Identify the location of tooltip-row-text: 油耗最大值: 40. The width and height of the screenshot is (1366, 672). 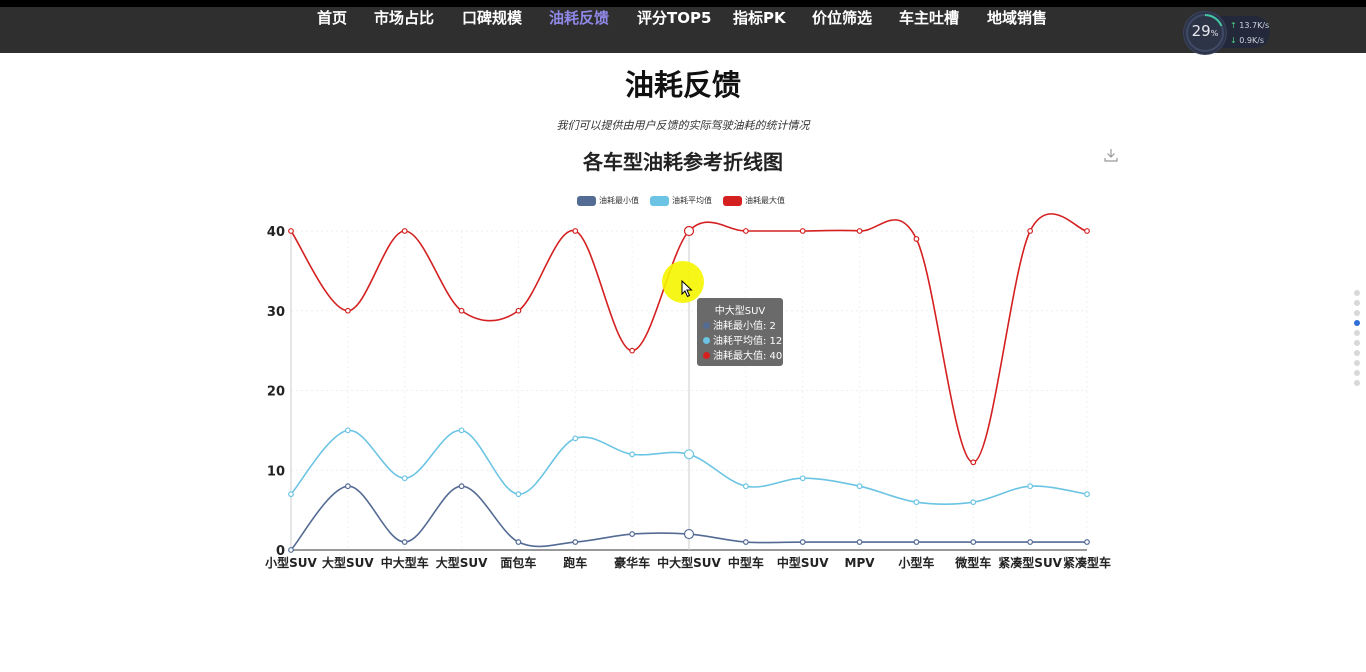
(748, 356).